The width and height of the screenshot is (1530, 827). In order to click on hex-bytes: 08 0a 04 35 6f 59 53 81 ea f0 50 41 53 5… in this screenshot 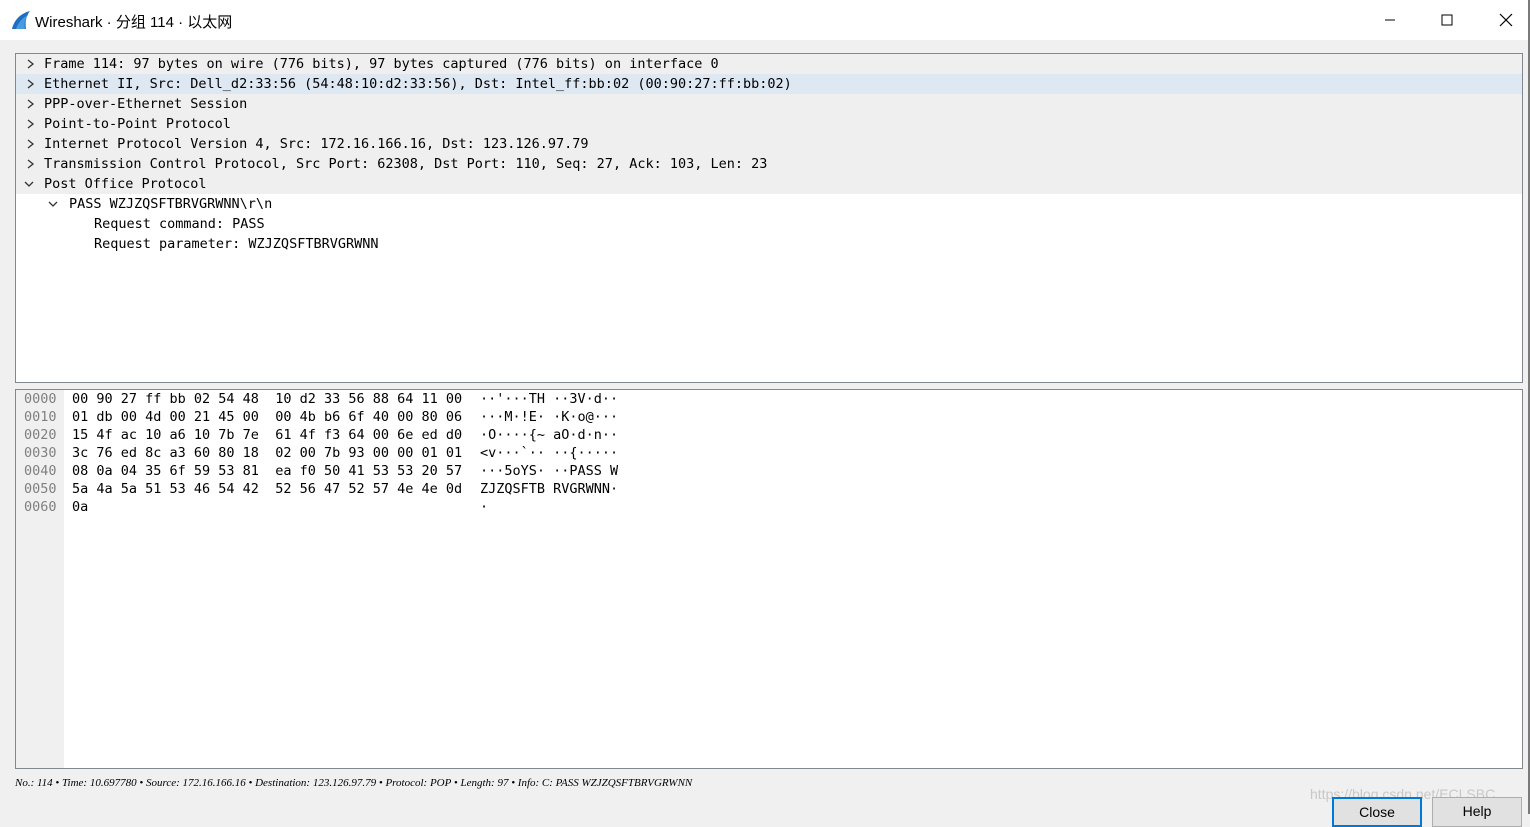, I will do `click(267, 471)`.